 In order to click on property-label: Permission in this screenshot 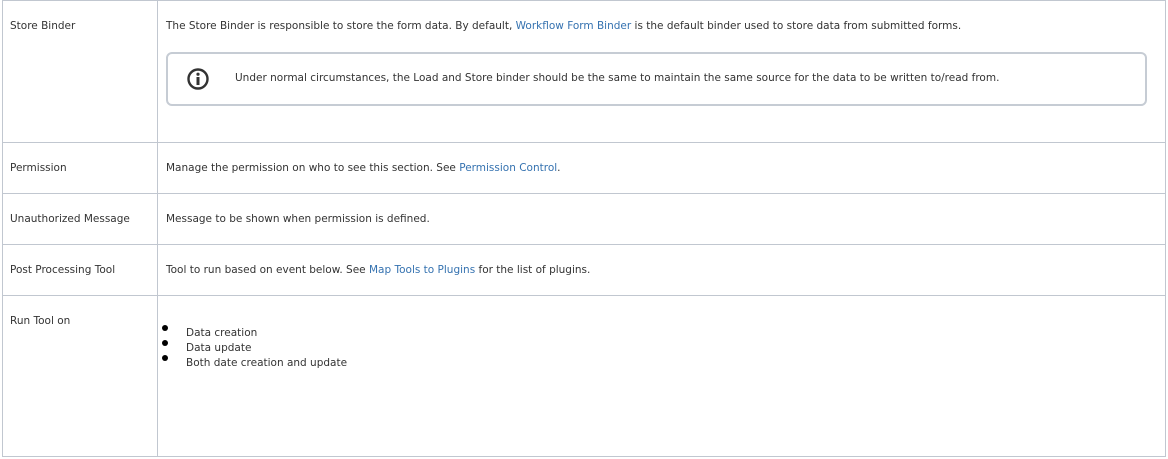, I will do `click(38, 168)`.